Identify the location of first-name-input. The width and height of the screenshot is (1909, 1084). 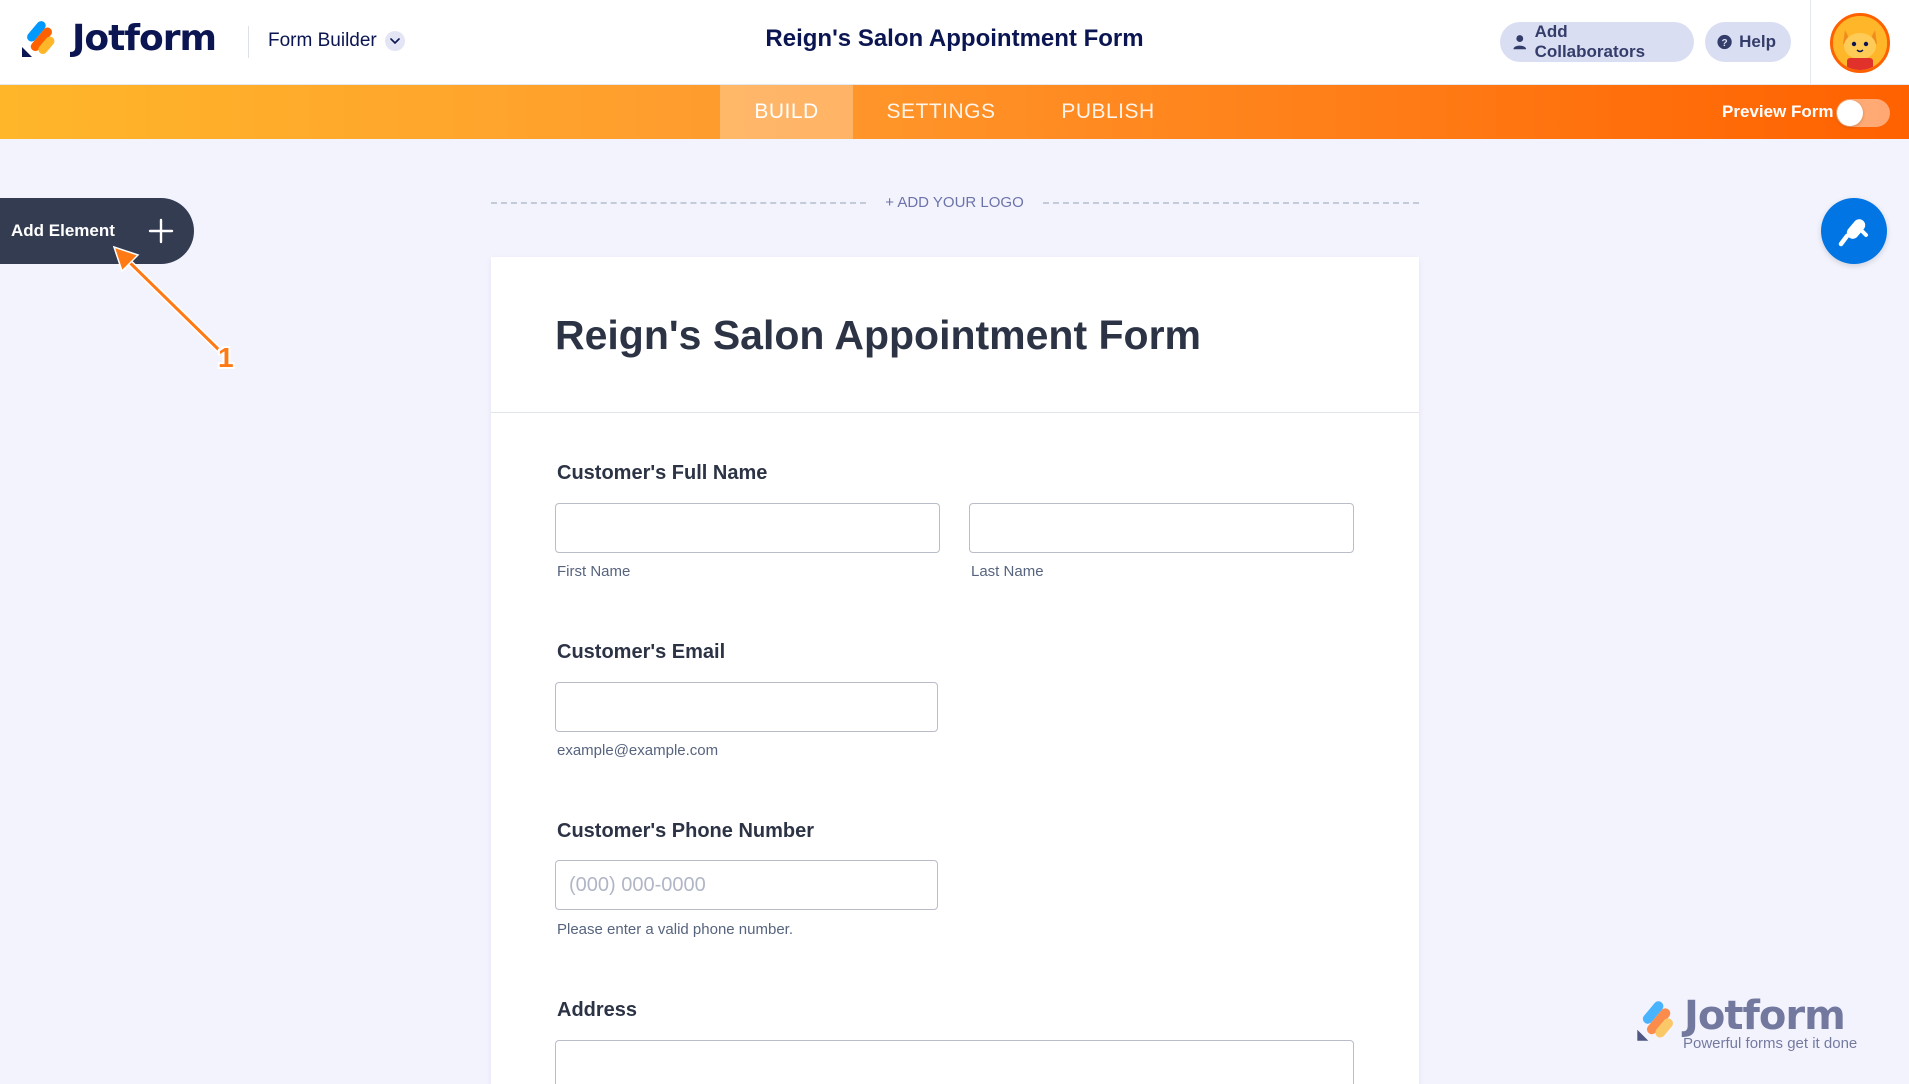
(747, 528).